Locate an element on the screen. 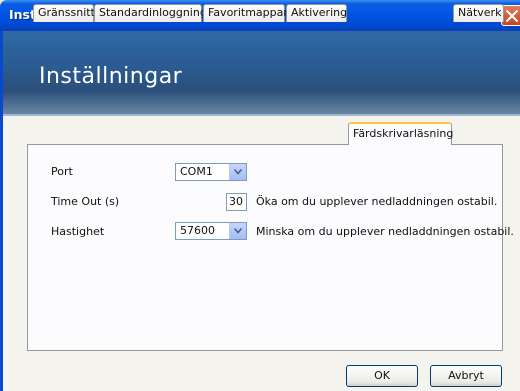 This screenshot has width=520, height=391. cancel-button: Avbryt is located at coordinates (466, 376).